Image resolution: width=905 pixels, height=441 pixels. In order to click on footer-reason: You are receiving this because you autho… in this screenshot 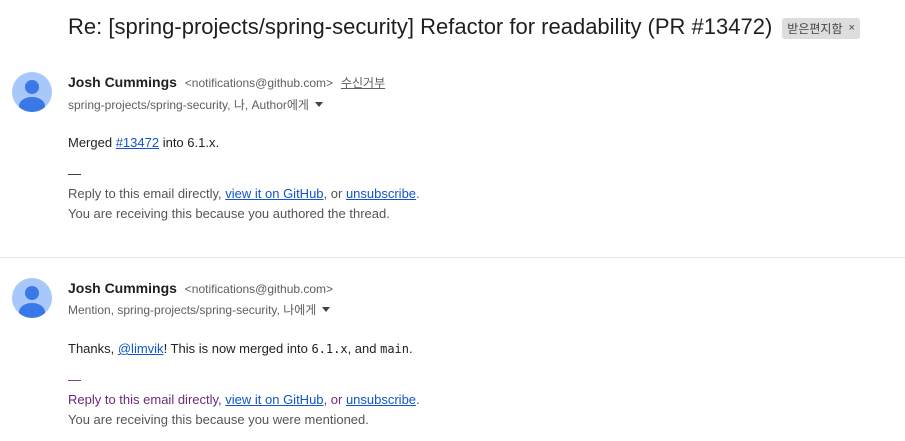, I will do `click(229, 213)`.